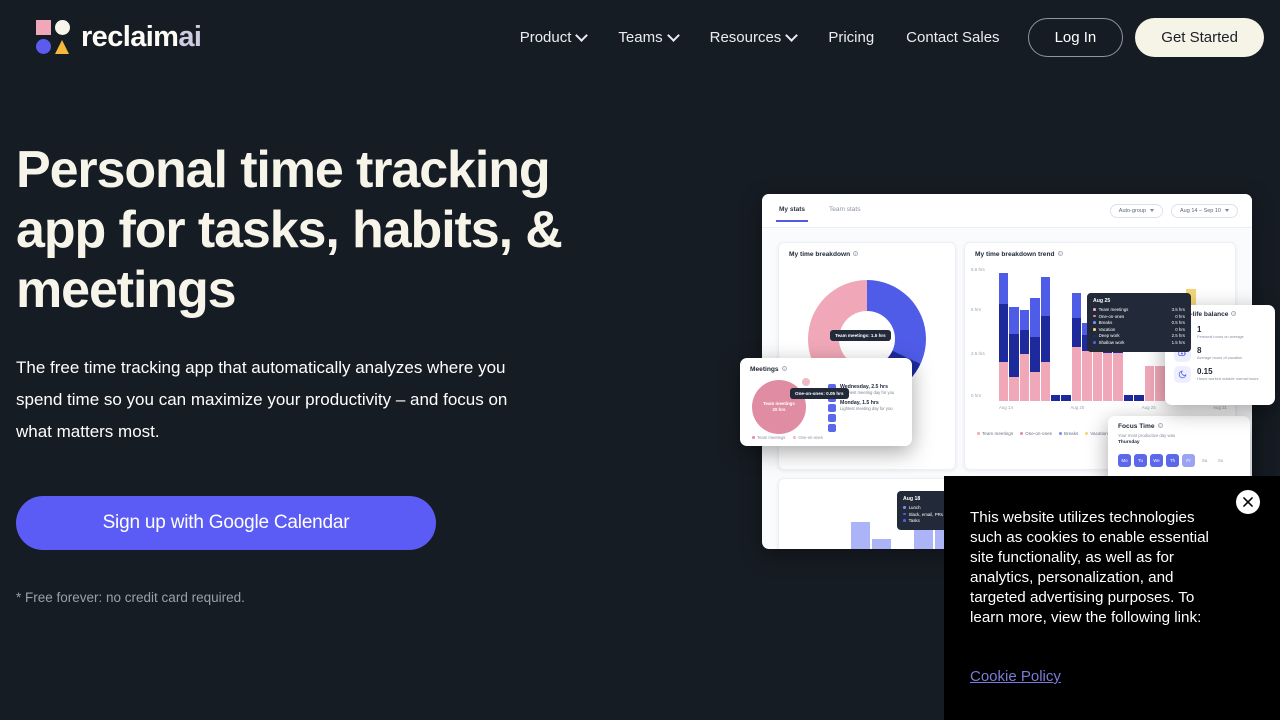 This screenshot has height=720, width=1280. I want to click on nav-label: Teams, so click(640, 37).